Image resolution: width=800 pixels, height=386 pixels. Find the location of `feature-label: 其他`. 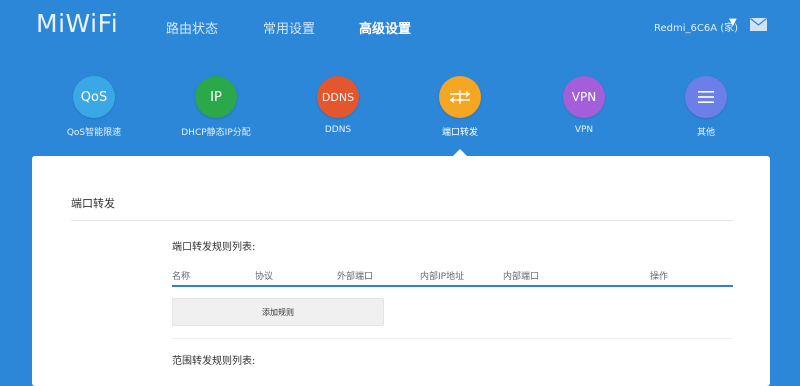

feature-label: 其他 is located at coordinates (705, 133).